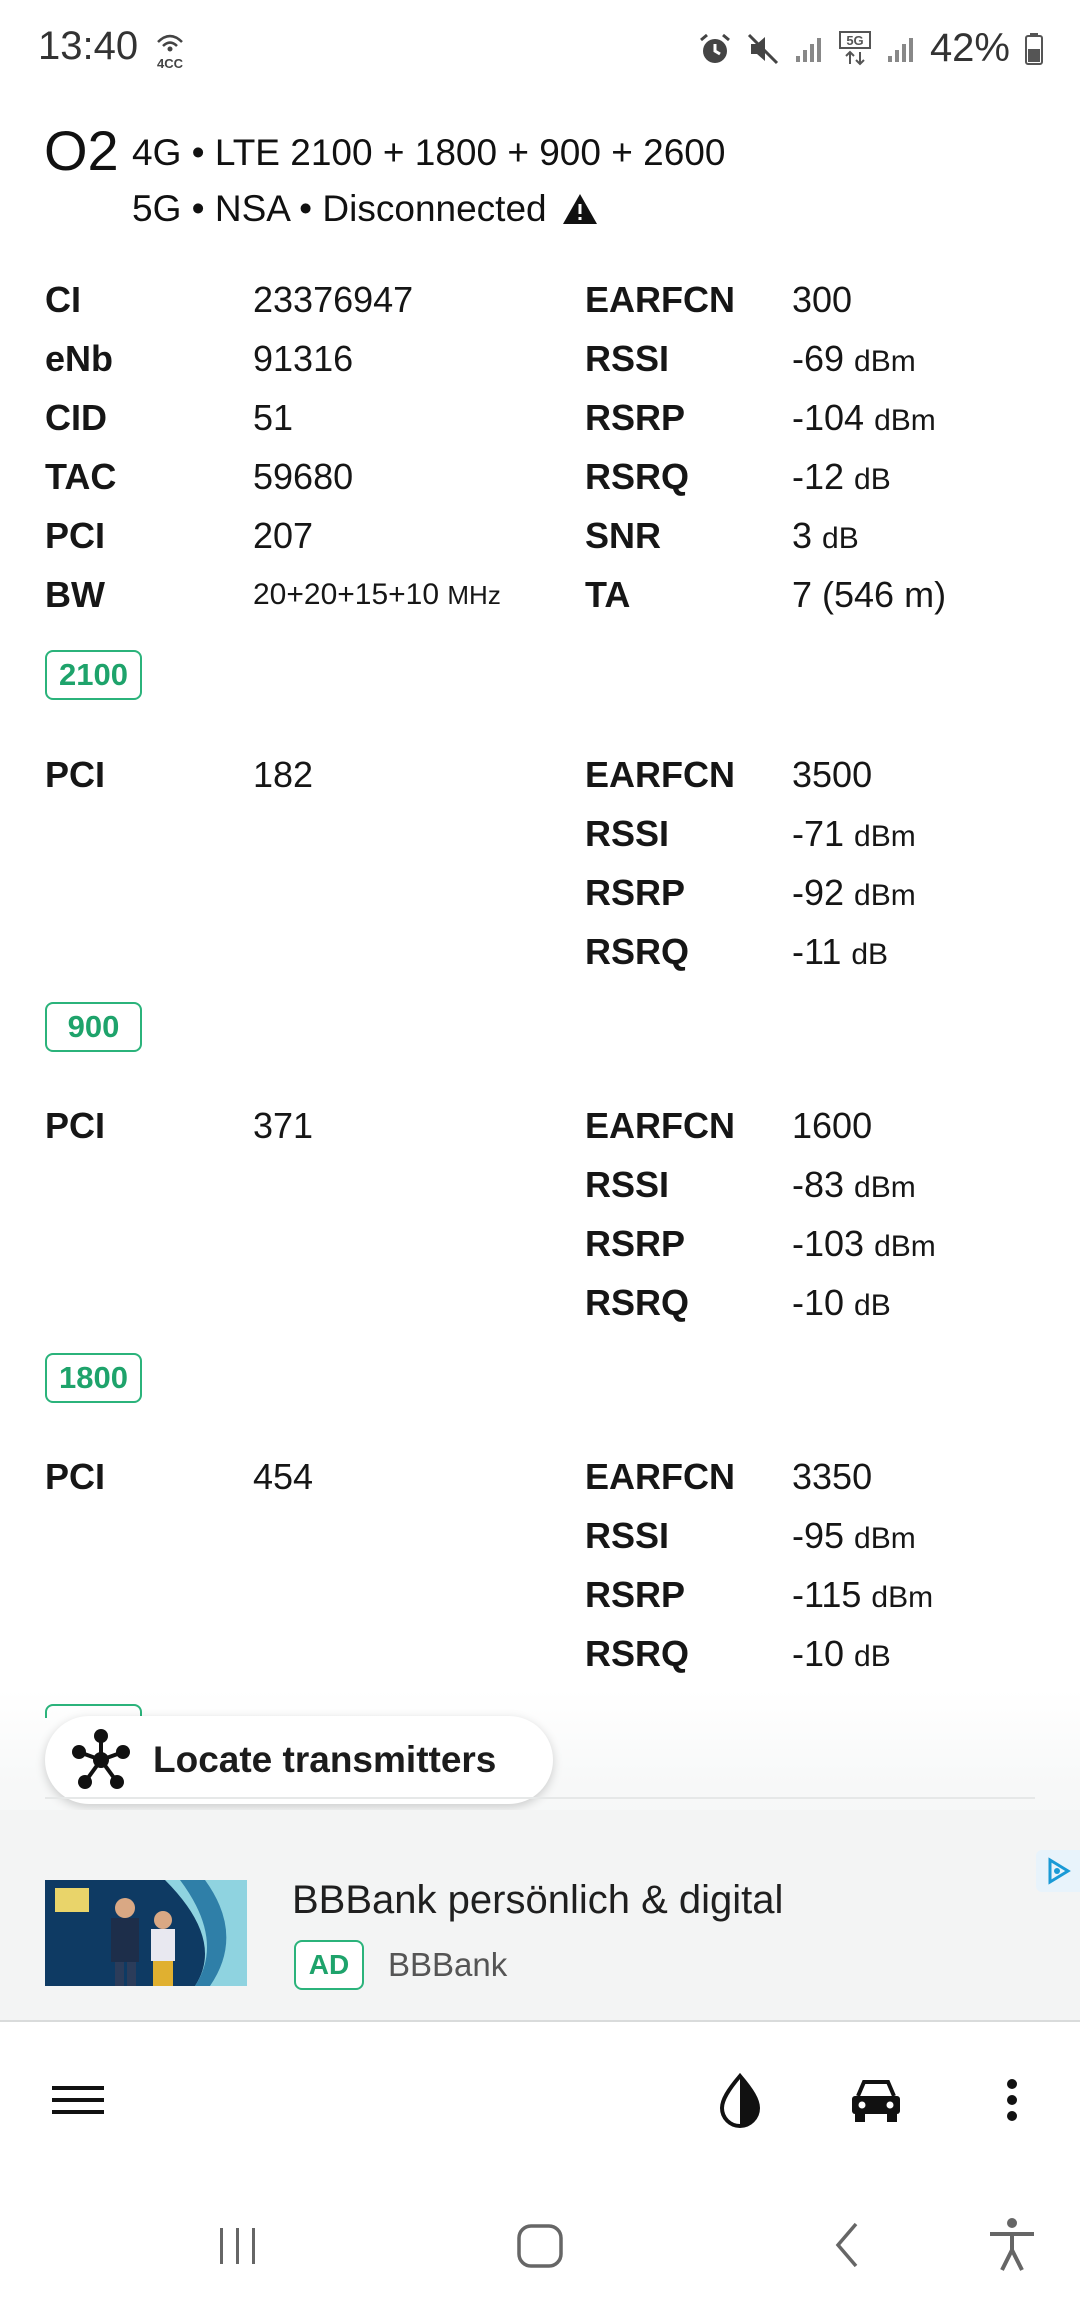 This screenshot has height=2316, width=1080. What do you see at coordinates (333, 299) in the screenshot?
I see `ci-value: 23376947` at bounding box center [333, 299].